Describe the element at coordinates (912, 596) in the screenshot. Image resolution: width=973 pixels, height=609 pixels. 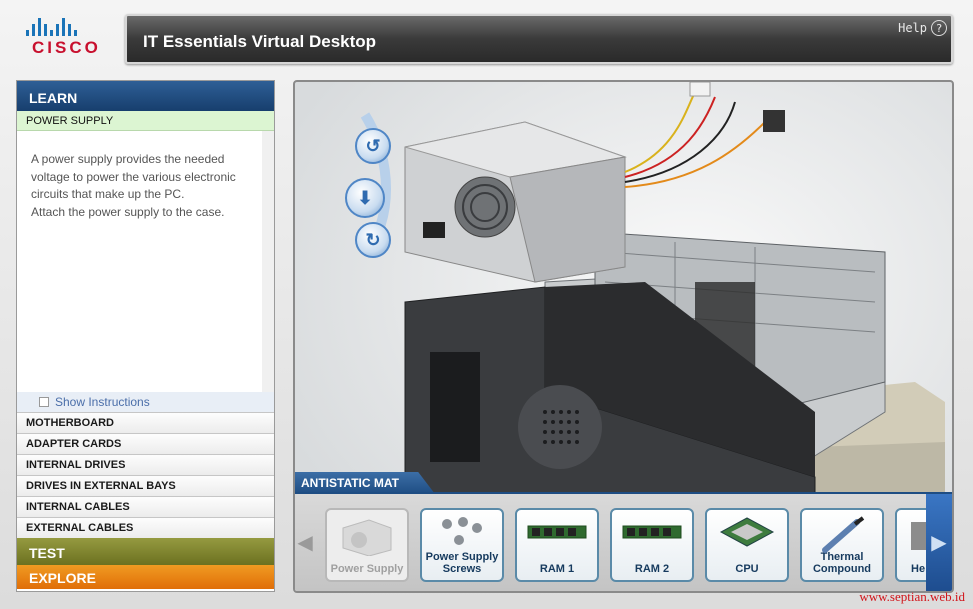
I see `watermark: www.septian.web.id` at that location.